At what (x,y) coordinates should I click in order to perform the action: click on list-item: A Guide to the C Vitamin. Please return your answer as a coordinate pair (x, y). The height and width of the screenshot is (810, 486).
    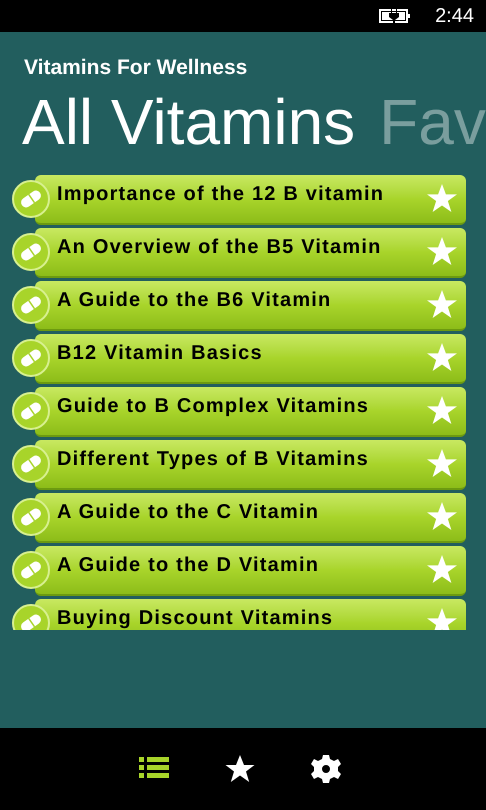
    Looking at the image, I should click on (250, 517).